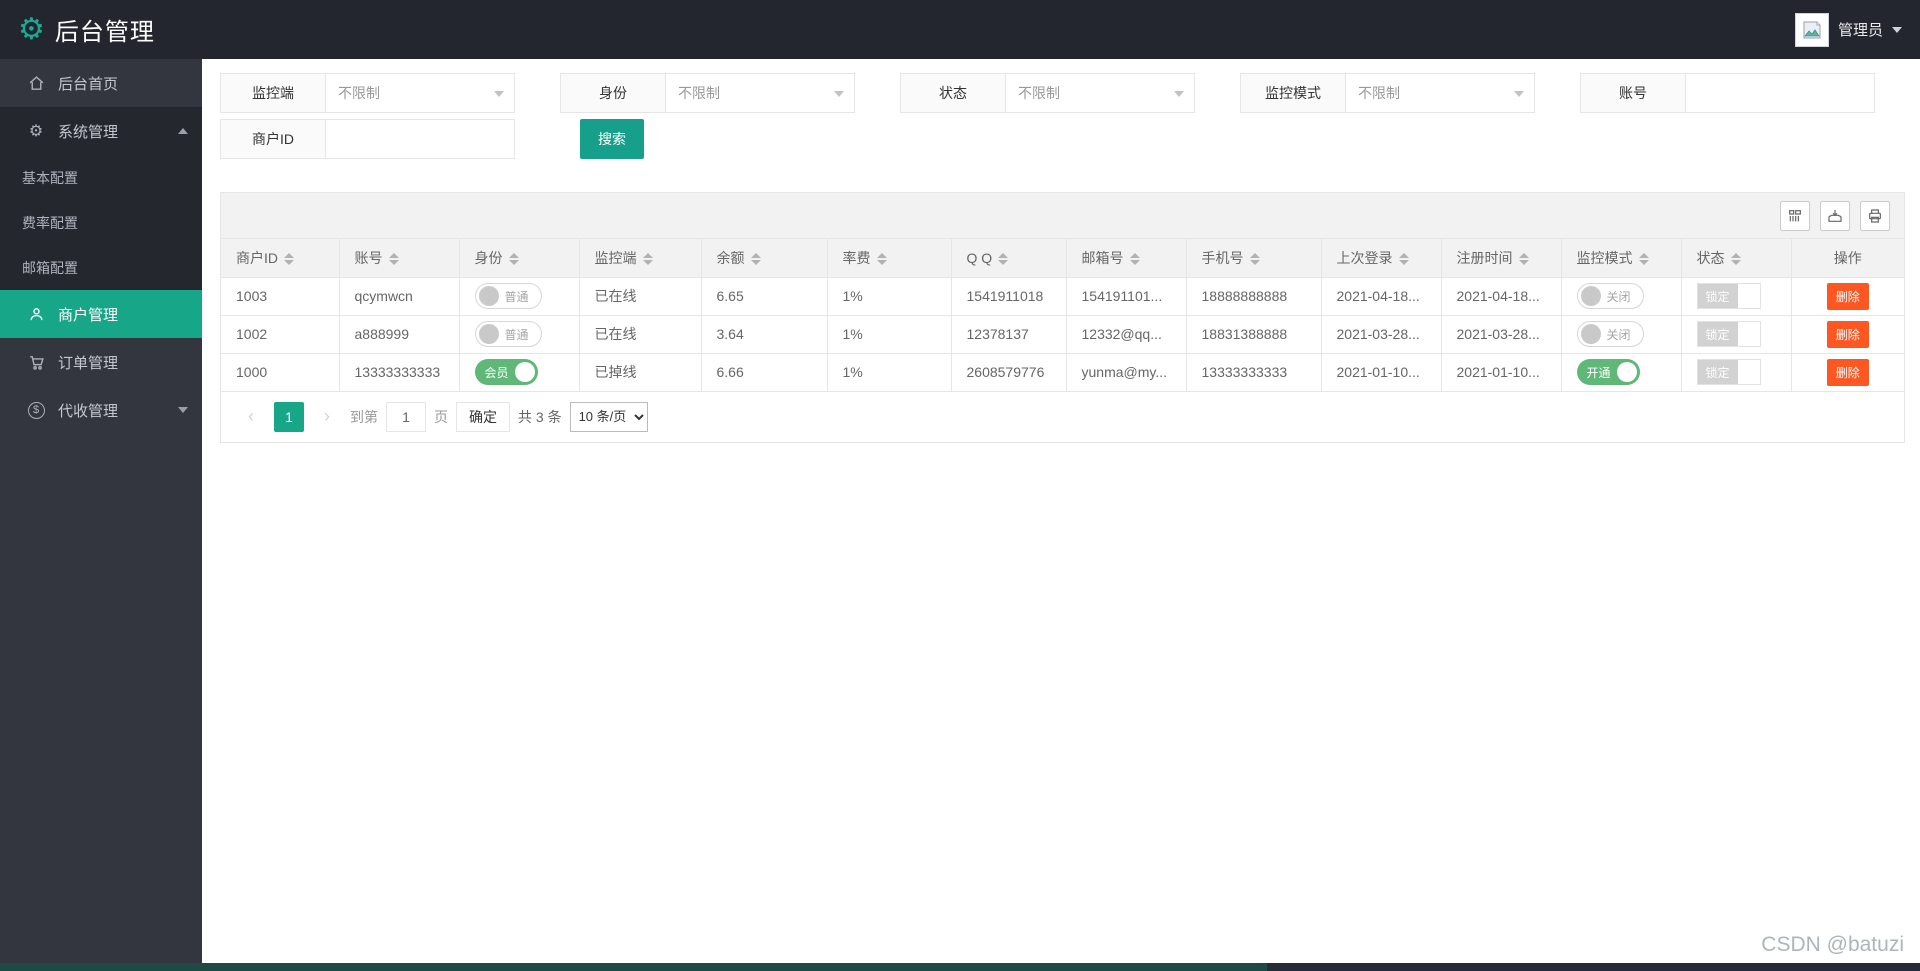 This screenshot has width=1920, height=971. Describe the element at coordinates (1832, 944) in the screenshot. I see `watermark: CSDN @batuzi` at that location.